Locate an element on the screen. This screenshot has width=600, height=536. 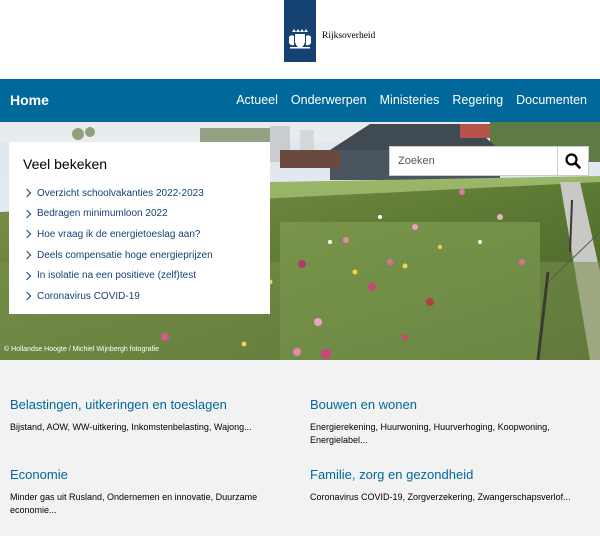
search-box is located at coordinates (489, 161).